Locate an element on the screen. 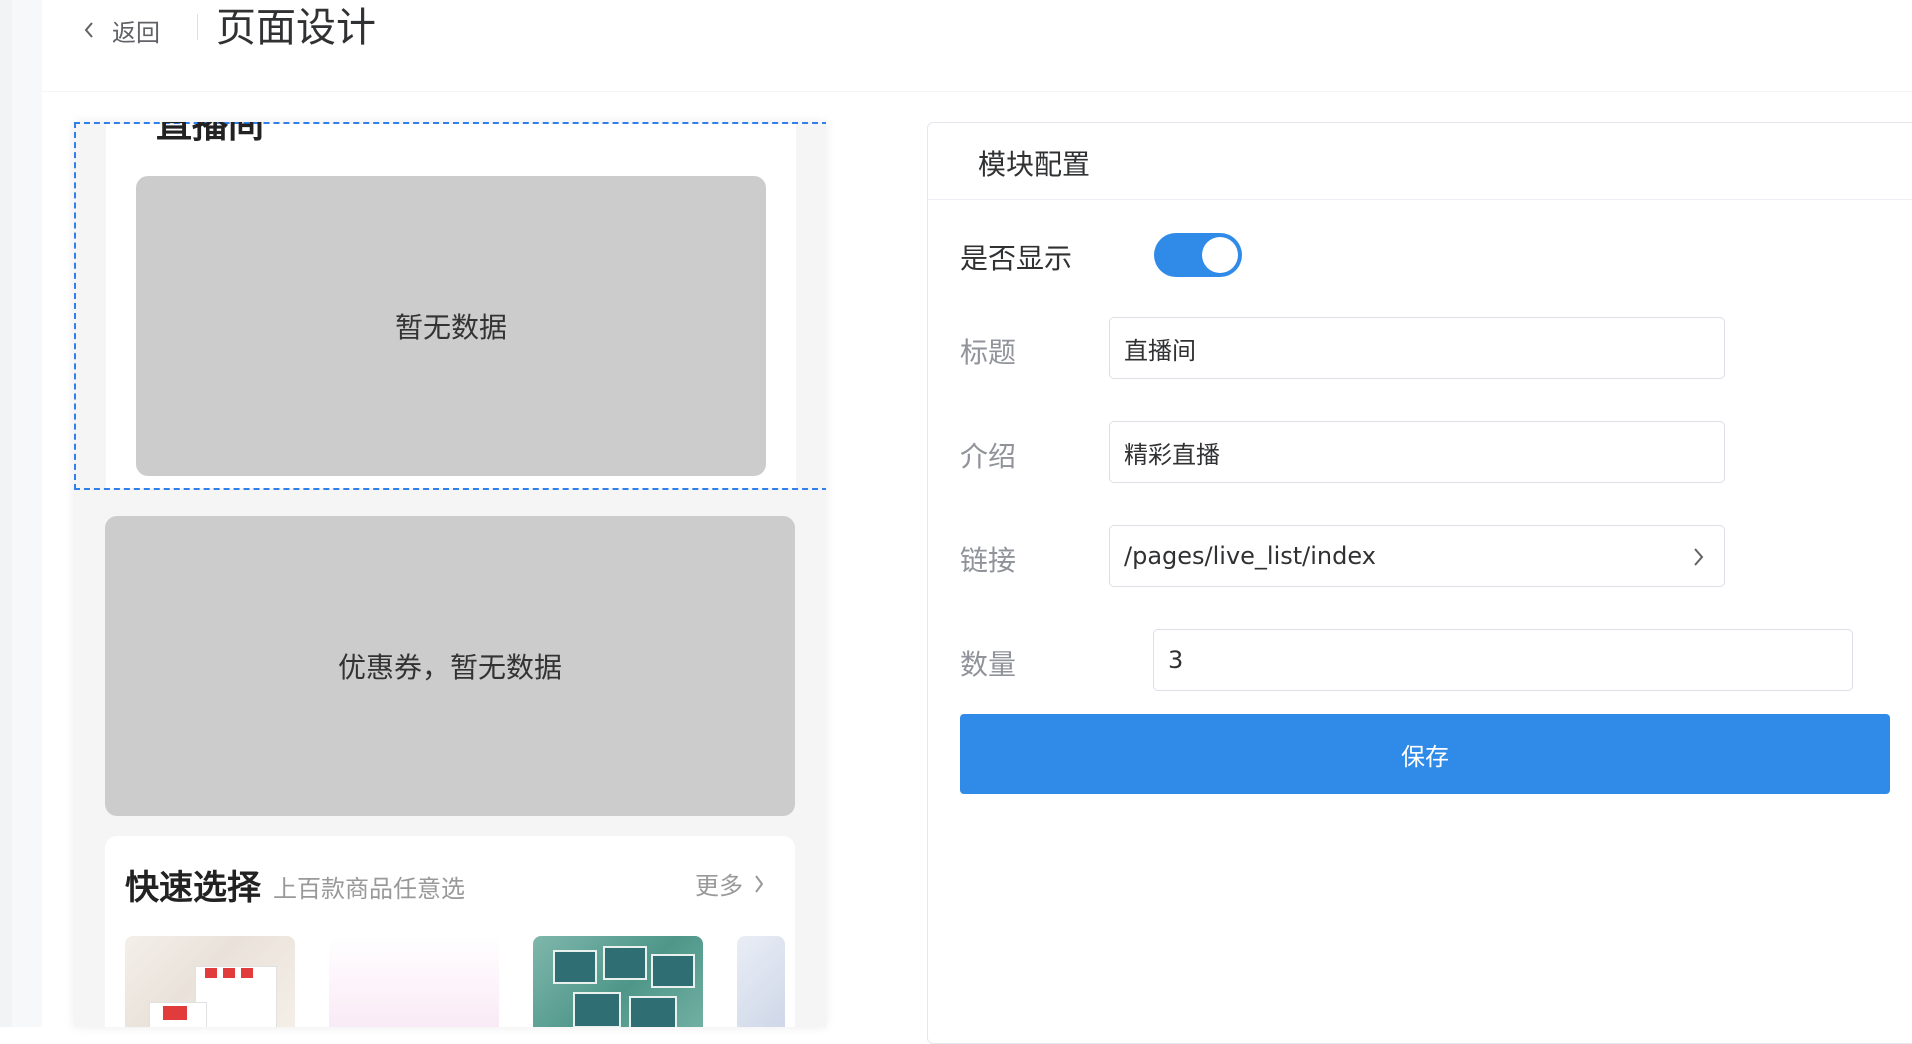 The width and height of the screenshot is (1912, 1044). link-picker: /pages/live_list/index is located at coordinates (1417, 556).